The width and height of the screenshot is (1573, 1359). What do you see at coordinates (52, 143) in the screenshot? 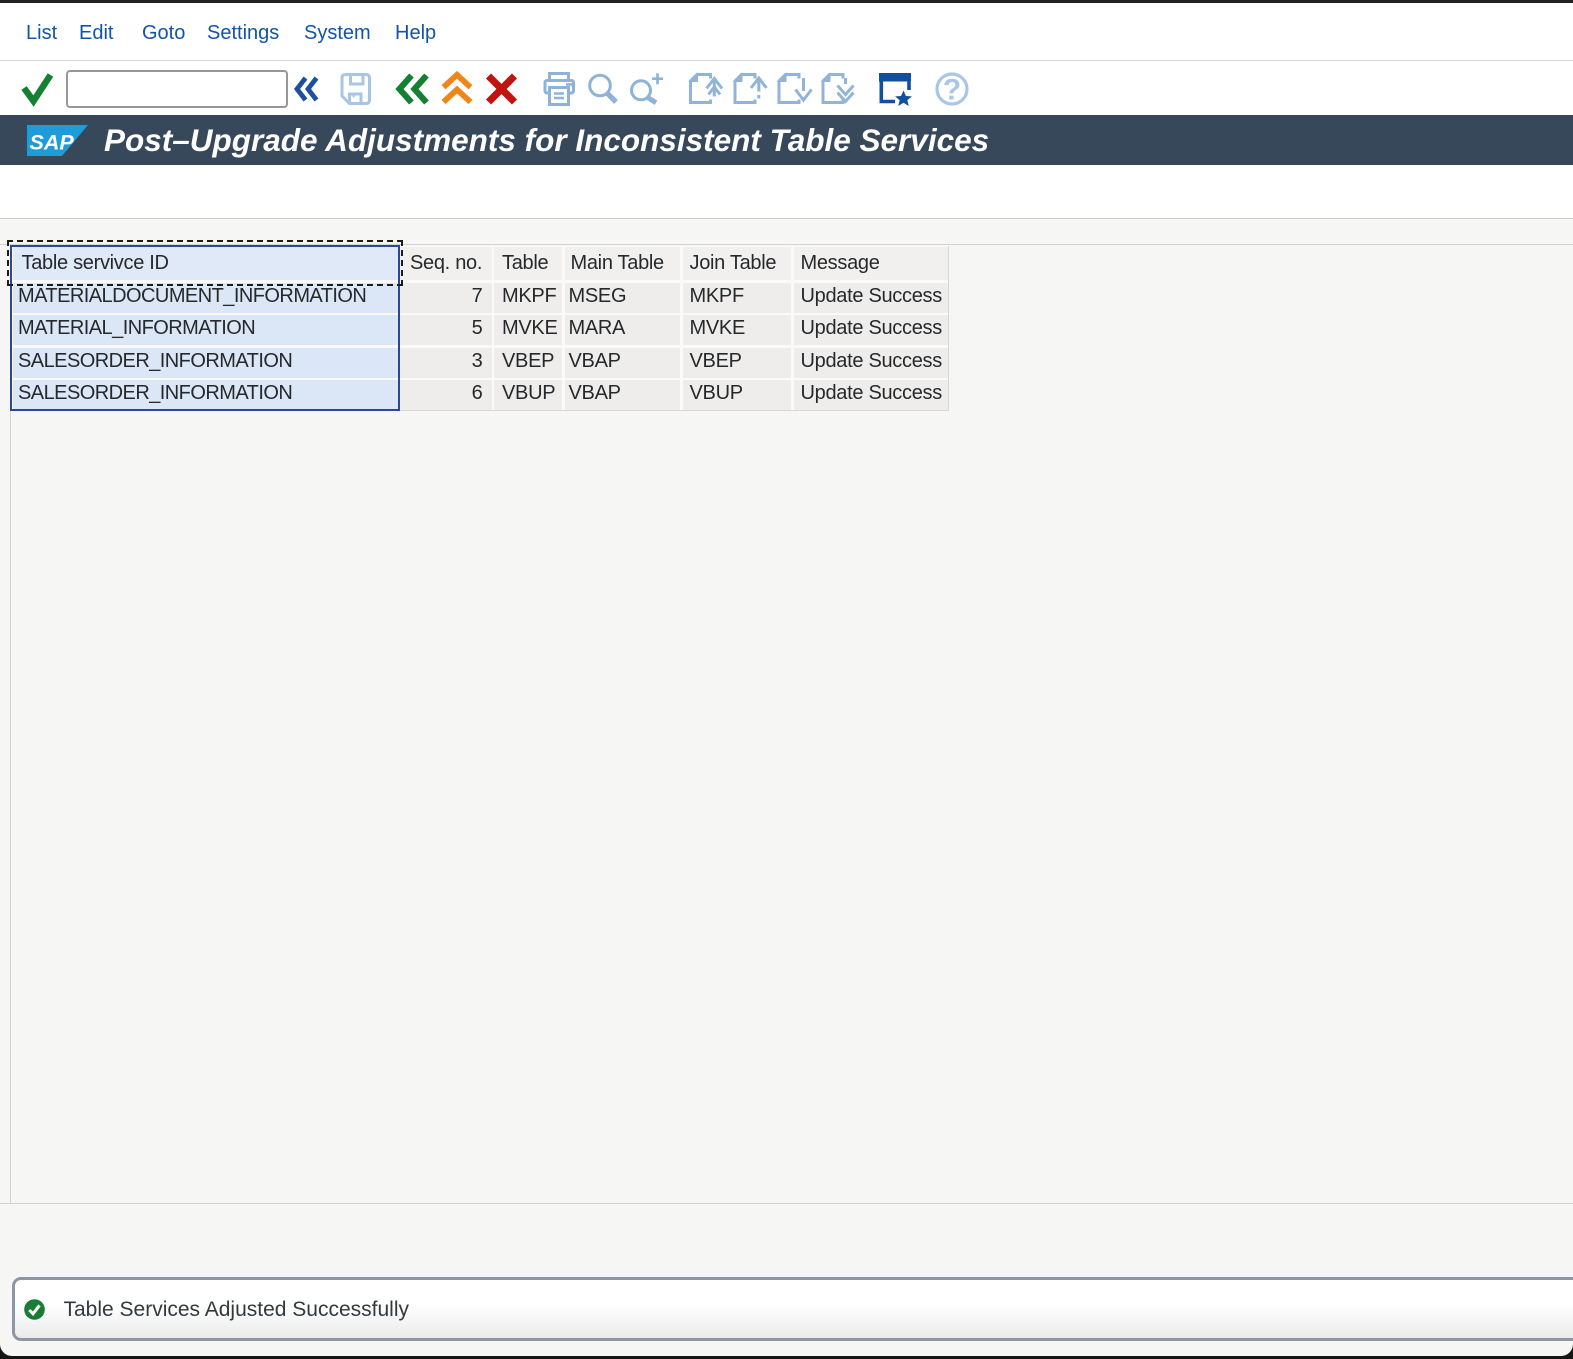
I see `svg-text: SAP` at bounding box center [52, 143].